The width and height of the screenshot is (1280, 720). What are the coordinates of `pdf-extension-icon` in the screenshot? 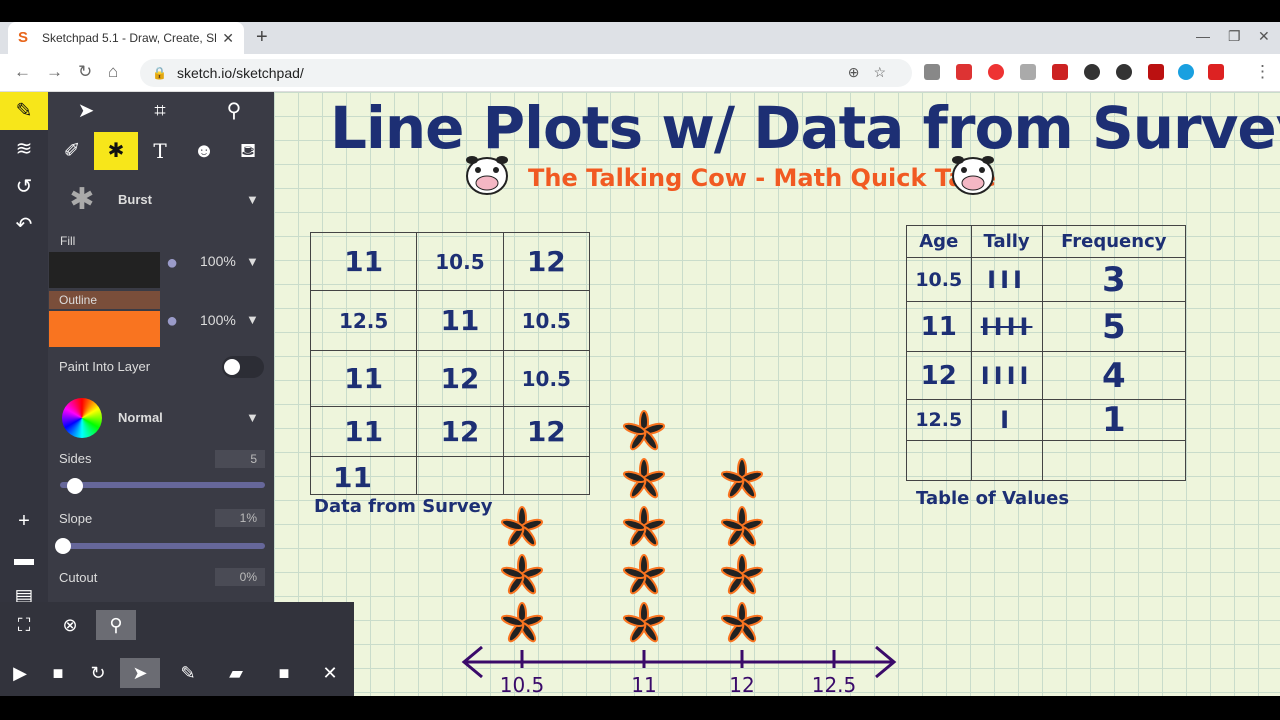 It's located at (1156, 72).